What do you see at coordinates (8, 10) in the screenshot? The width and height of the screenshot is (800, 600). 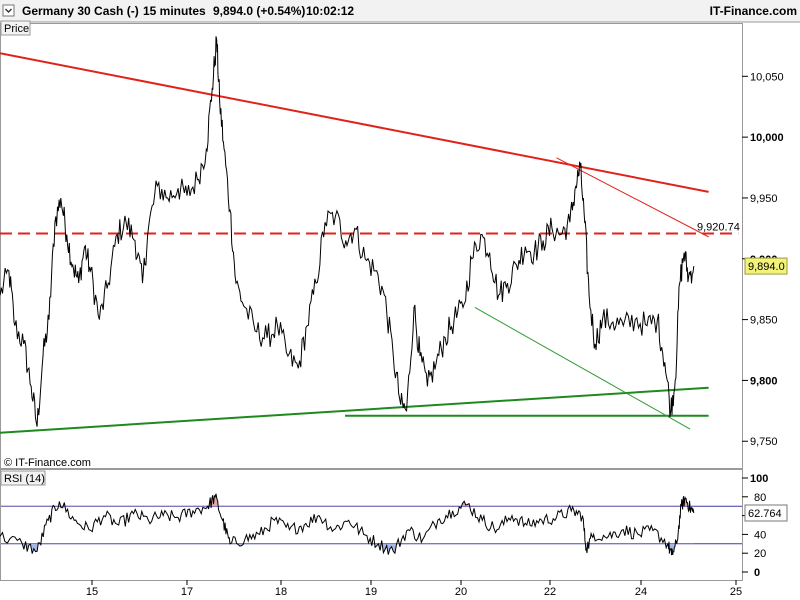 I see `chart-menu-icon` at bounding box center [8, 10].